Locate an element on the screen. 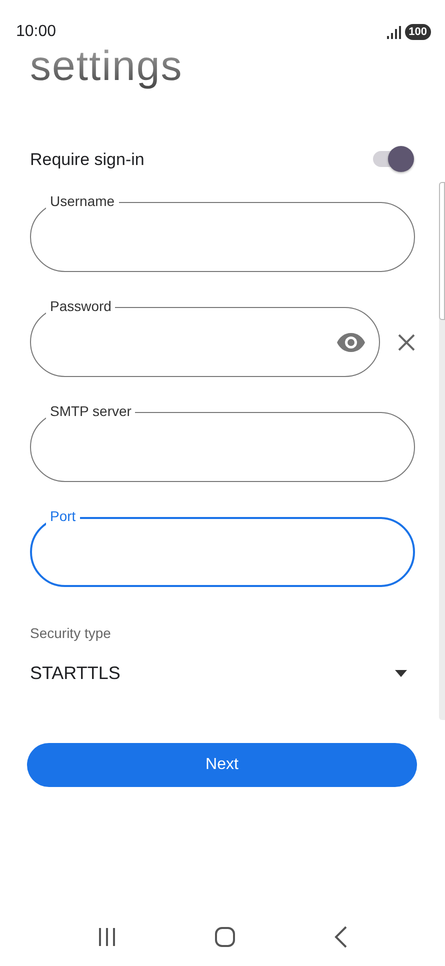  eye-icon is located at coordinates (351, 342).